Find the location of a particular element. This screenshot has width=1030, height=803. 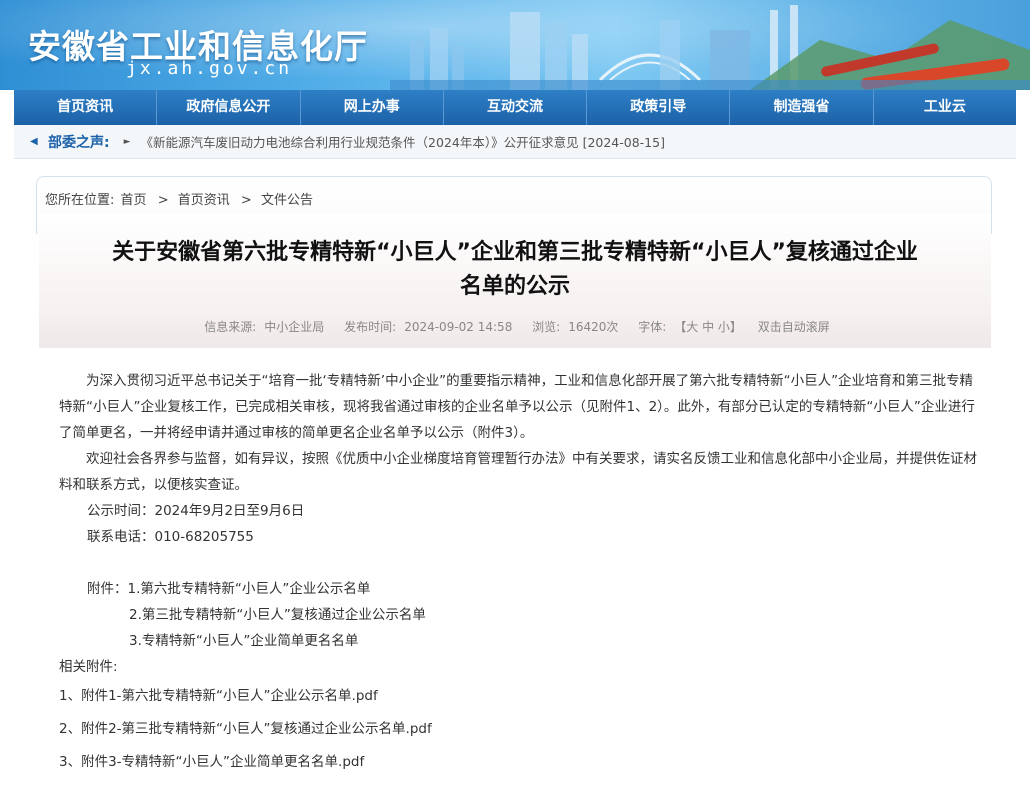

meta-font: 字体: 【大 中 小】 is located at coordinates (690, 327).